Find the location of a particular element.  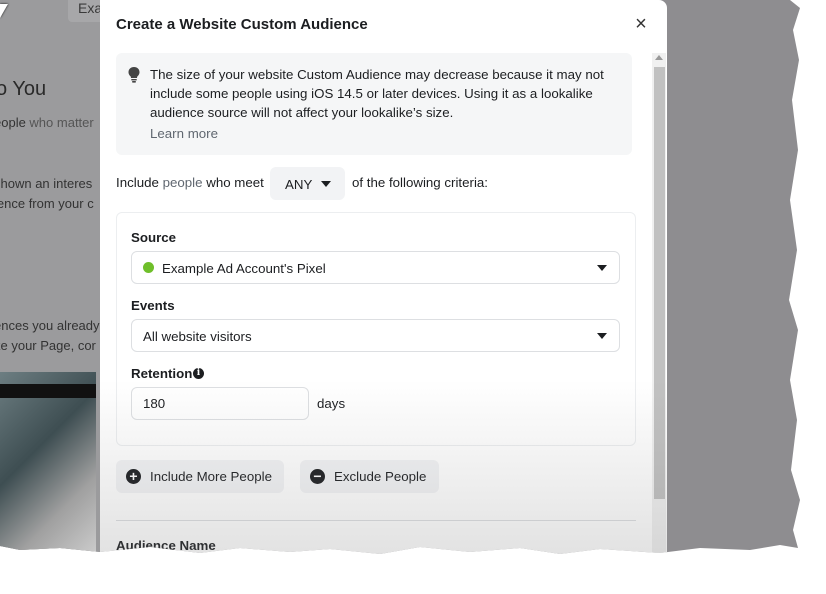

retention-unit: days is located at coordinates (331, 403).